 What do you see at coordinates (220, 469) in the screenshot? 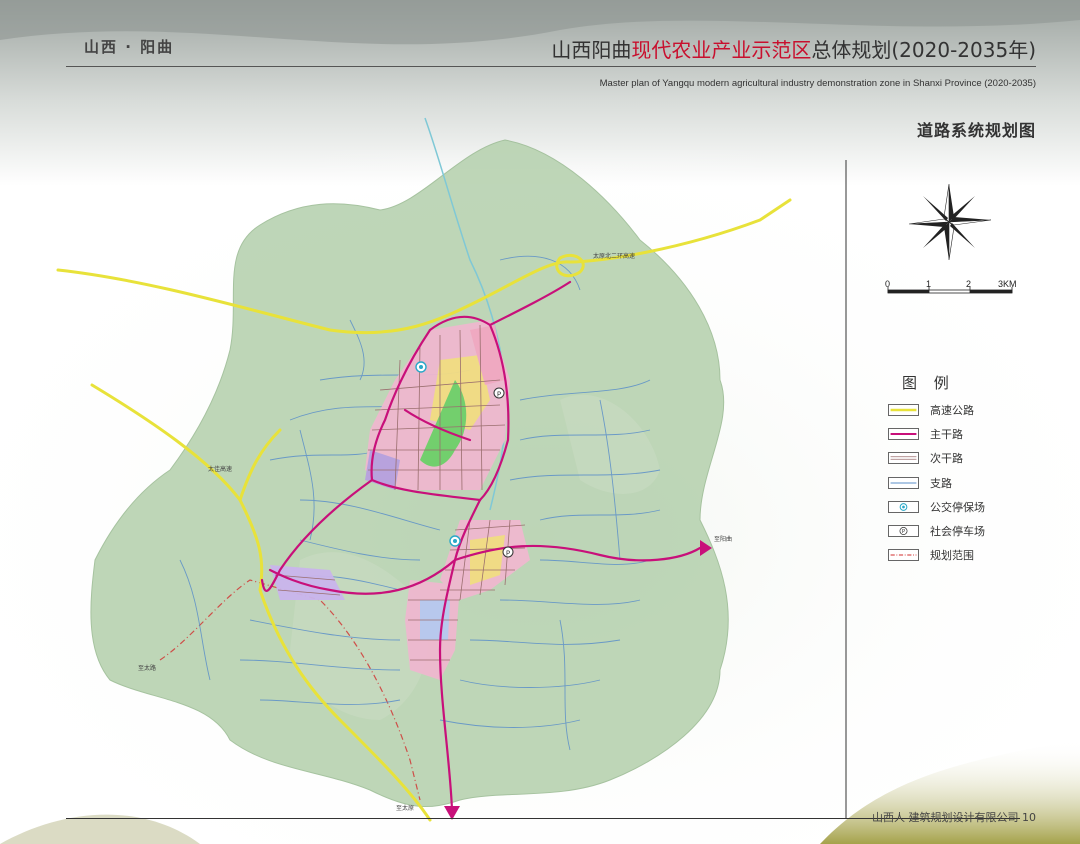
I see `label-road-west: 太佳高速` at bounding box center [220, 469].